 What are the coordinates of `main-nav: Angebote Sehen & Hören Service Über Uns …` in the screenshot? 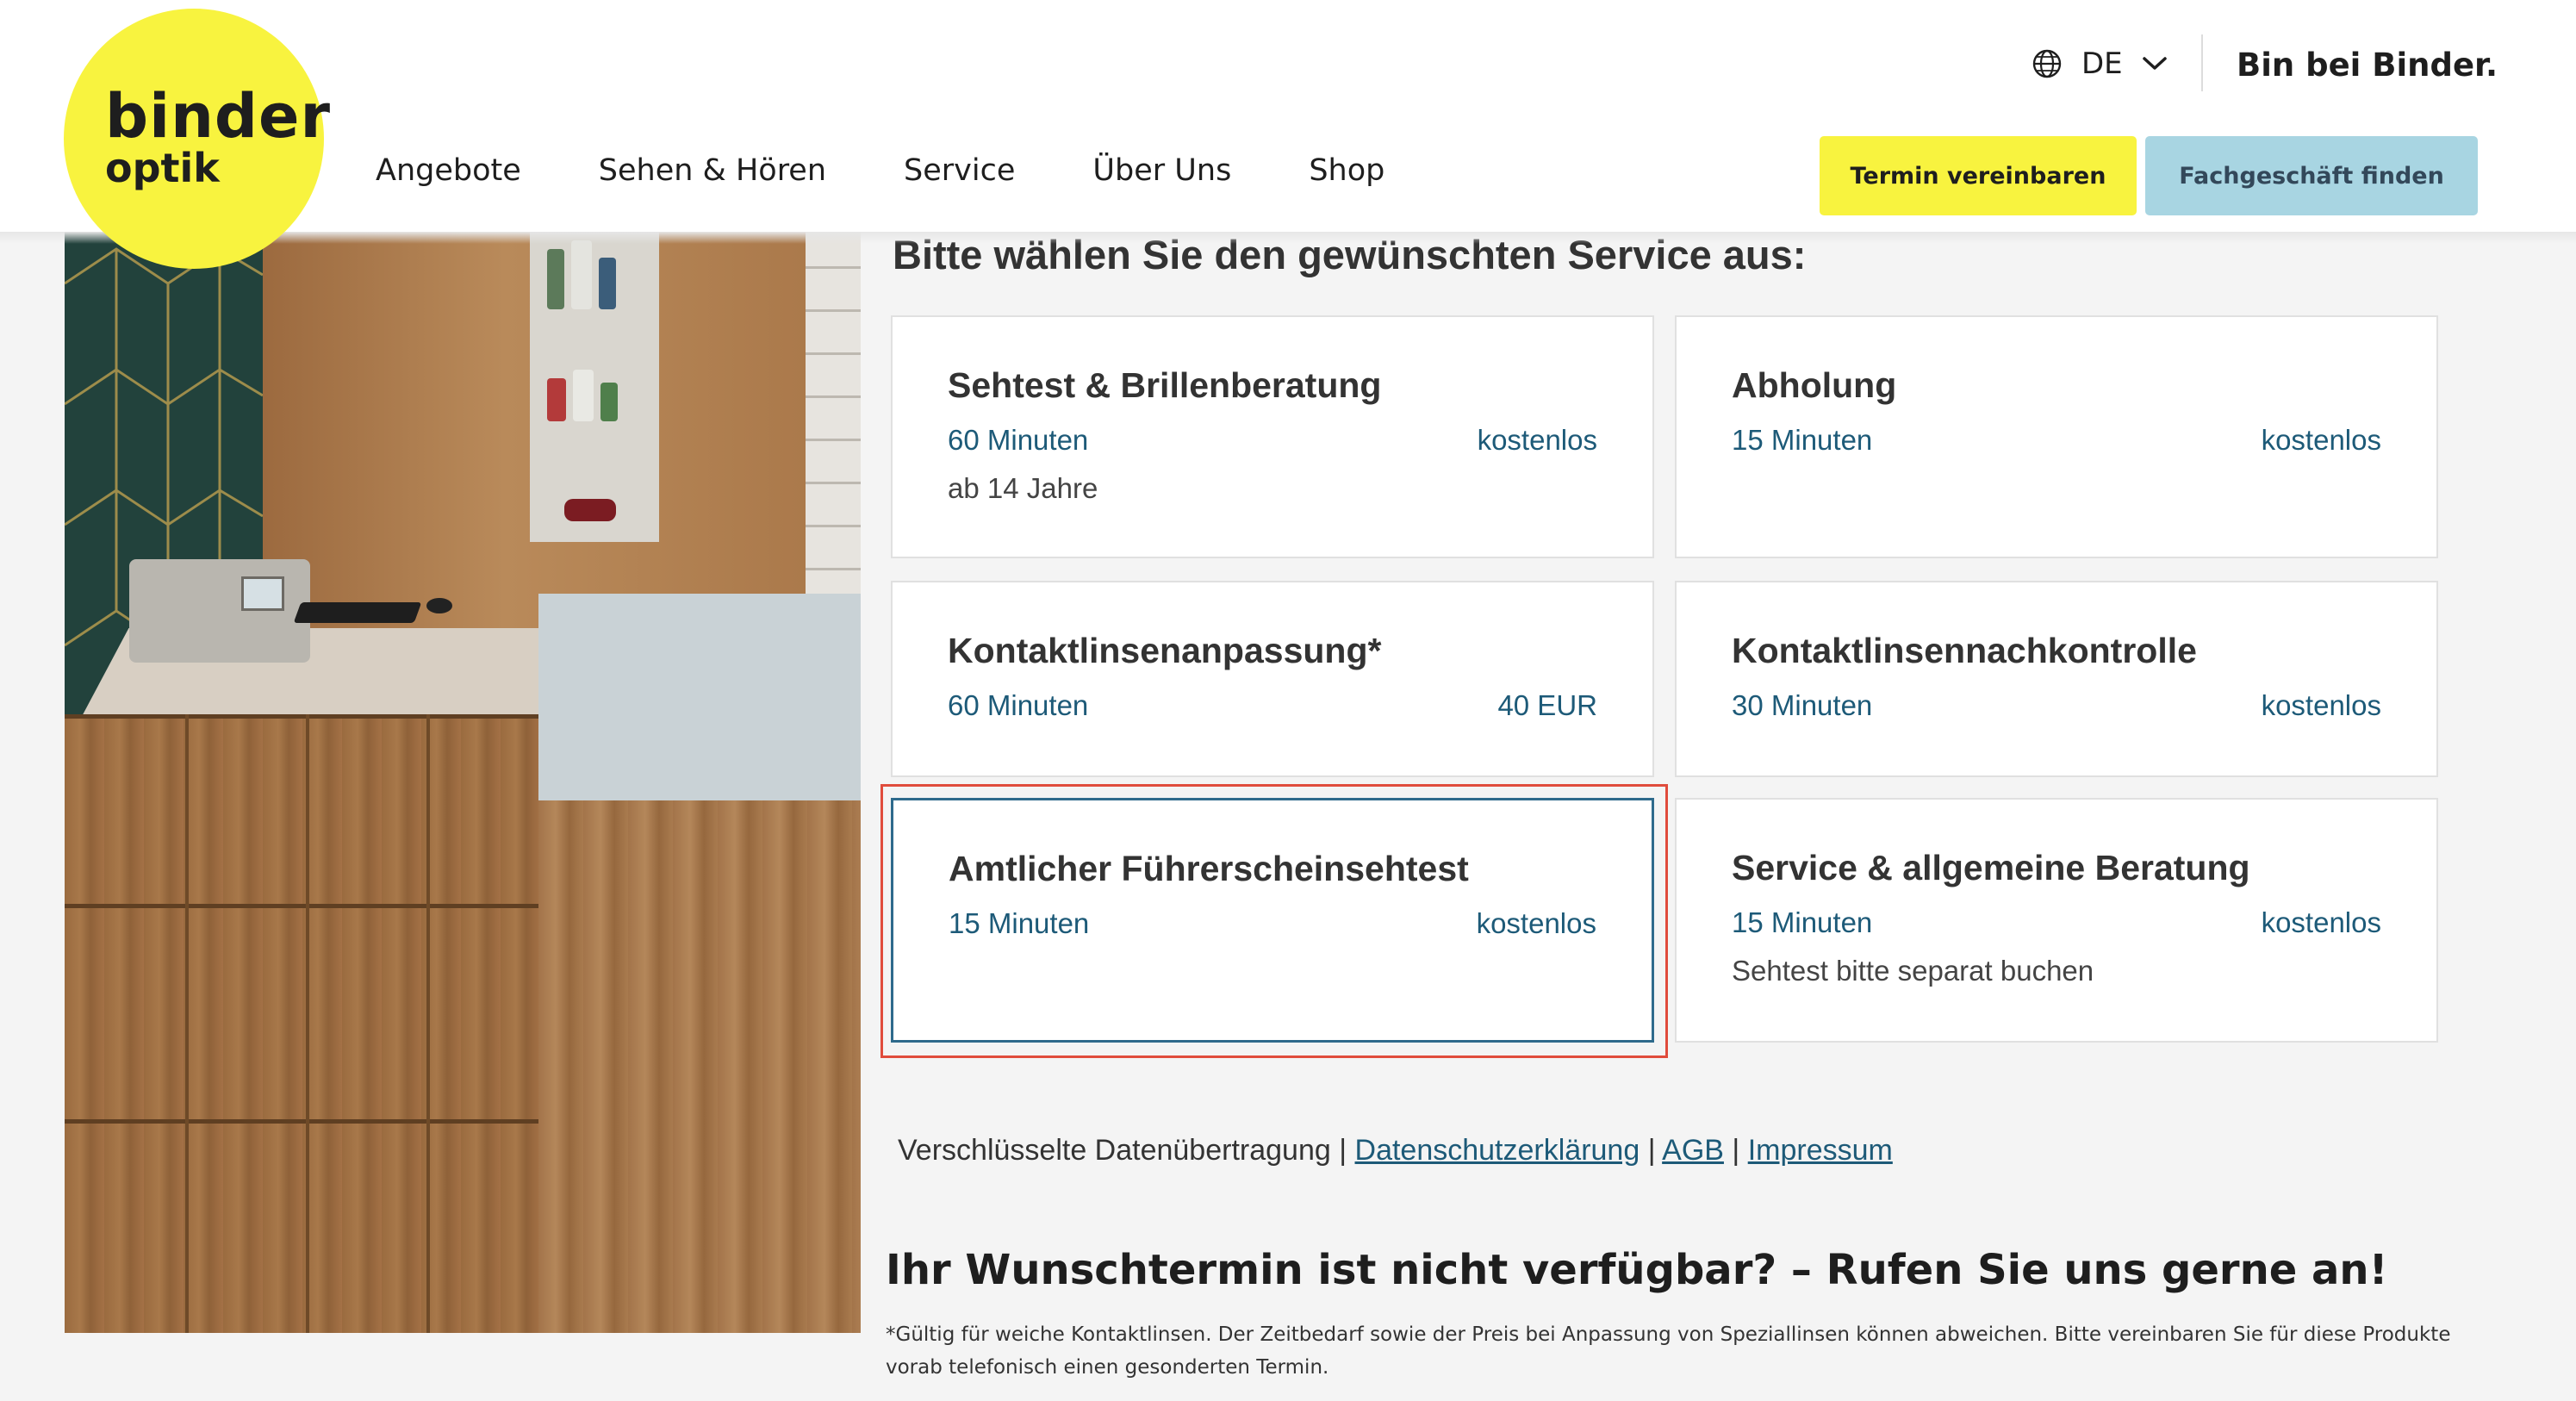 It's located at (919, 170).